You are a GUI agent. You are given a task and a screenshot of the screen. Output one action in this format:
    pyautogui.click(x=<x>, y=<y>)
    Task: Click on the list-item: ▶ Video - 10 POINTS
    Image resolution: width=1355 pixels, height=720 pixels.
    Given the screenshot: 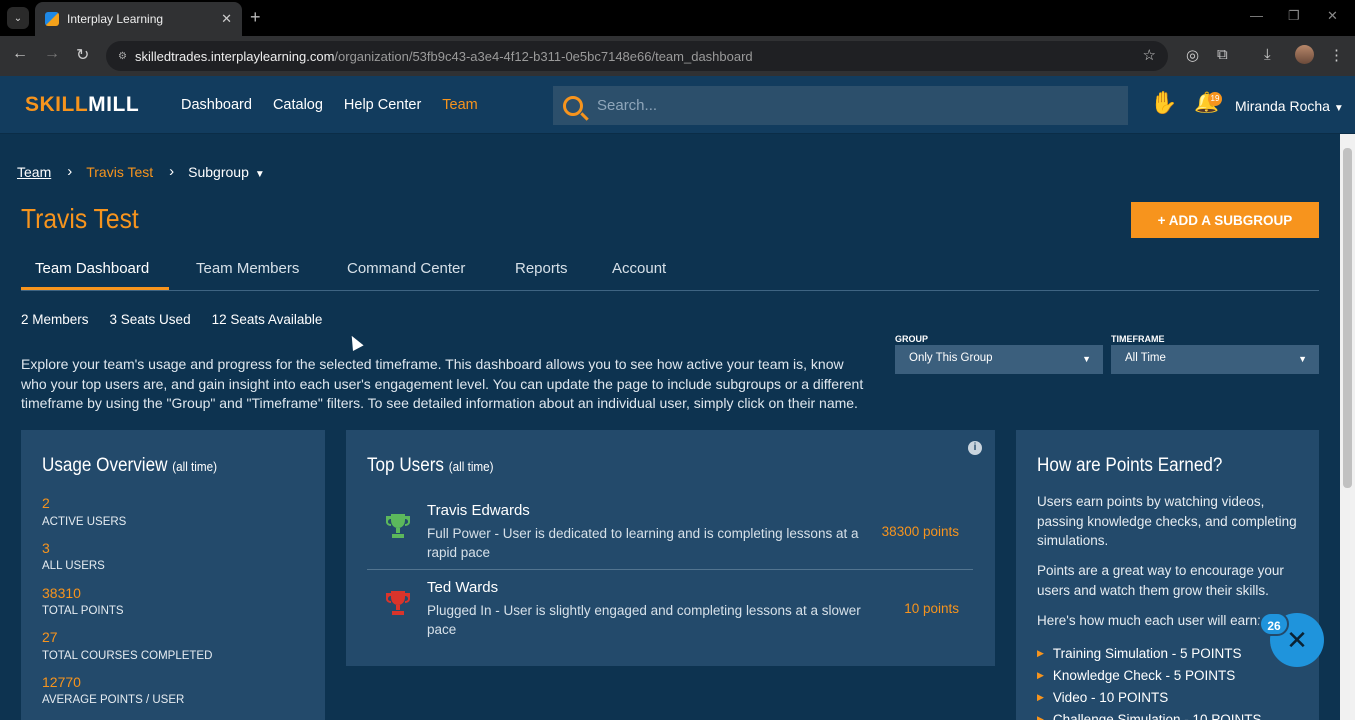 What is the action you would take?
    pyautogui.click(x=1103, y=697)
    